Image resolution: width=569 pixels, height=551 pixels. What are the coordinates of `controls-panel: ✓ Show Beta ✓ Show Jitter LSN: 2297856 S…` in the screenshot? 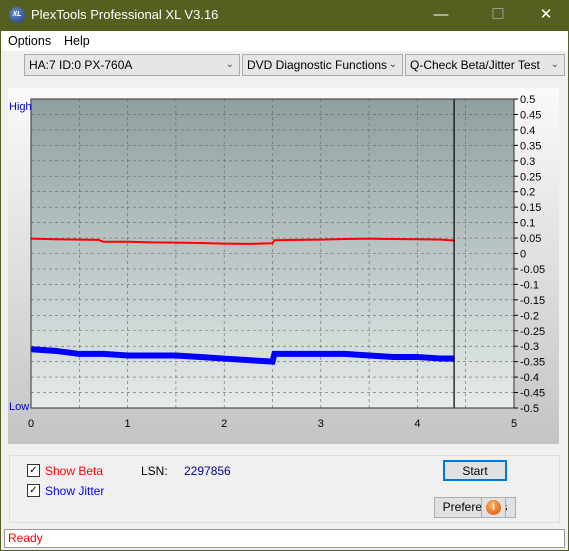 It's located at (284, 489).